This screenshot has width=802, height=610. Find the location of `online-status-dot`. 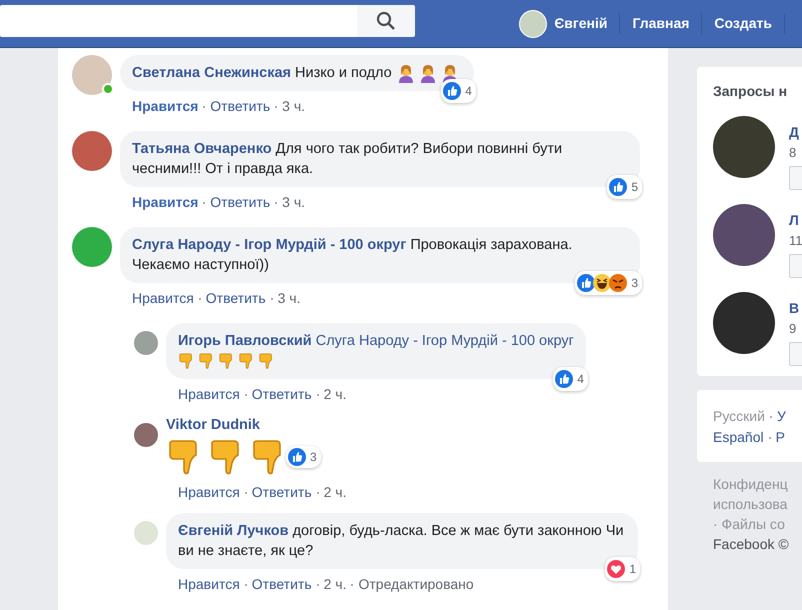

online-status-dot is located at coordinates (108, 89).